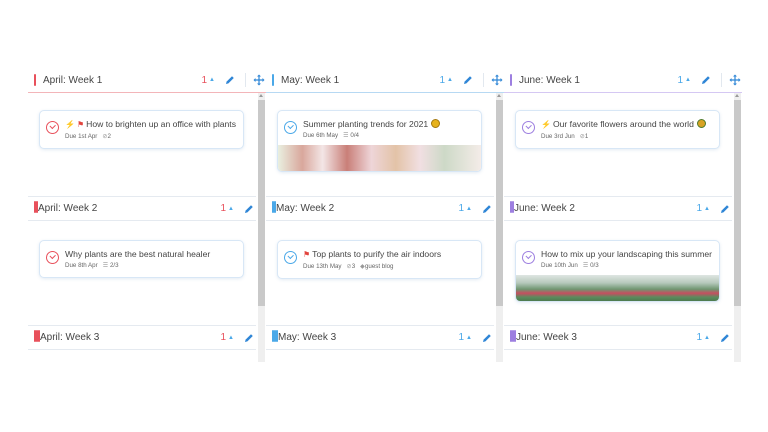  Describe the element at coordinates (351, 266) in the screenshot. I see `attachments-count: ⊘3` at that location.